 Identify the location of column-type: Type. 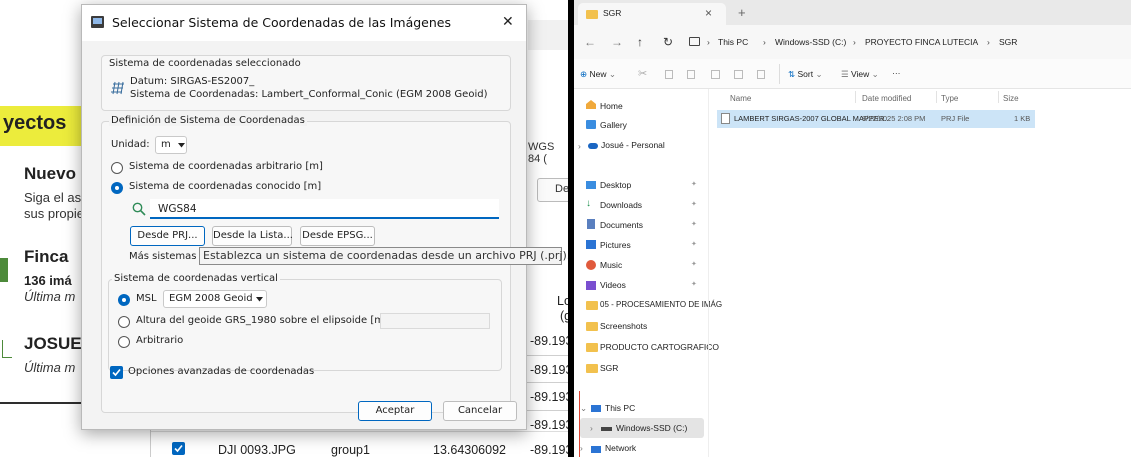
(949, 98).